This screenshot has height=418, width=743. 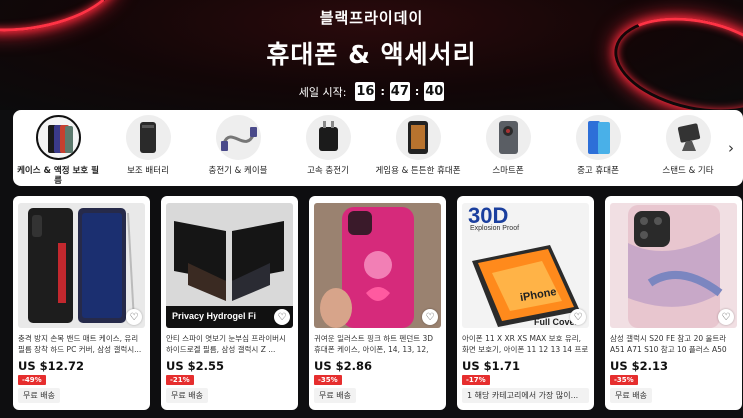 I want to click on power-bank-icon, so click(x=148, y=137).